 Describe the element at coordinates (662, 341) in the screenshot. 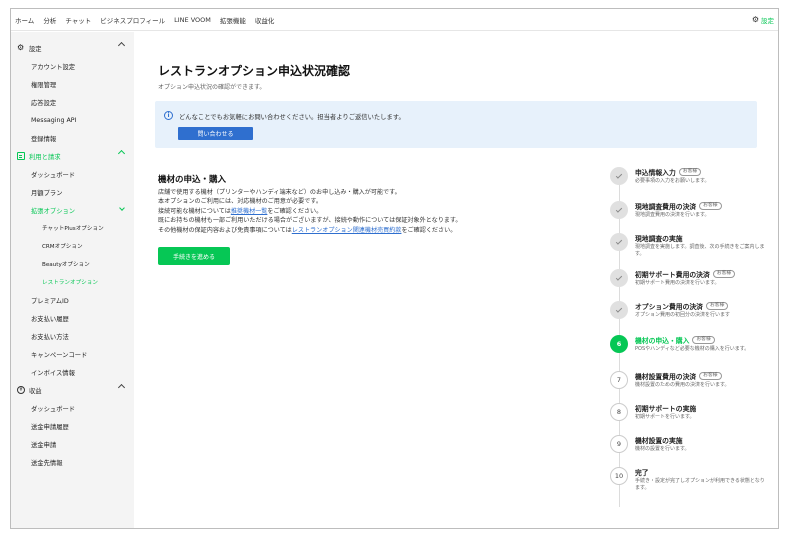

I see `step-title-text: 機材の申込・購入` at that location.